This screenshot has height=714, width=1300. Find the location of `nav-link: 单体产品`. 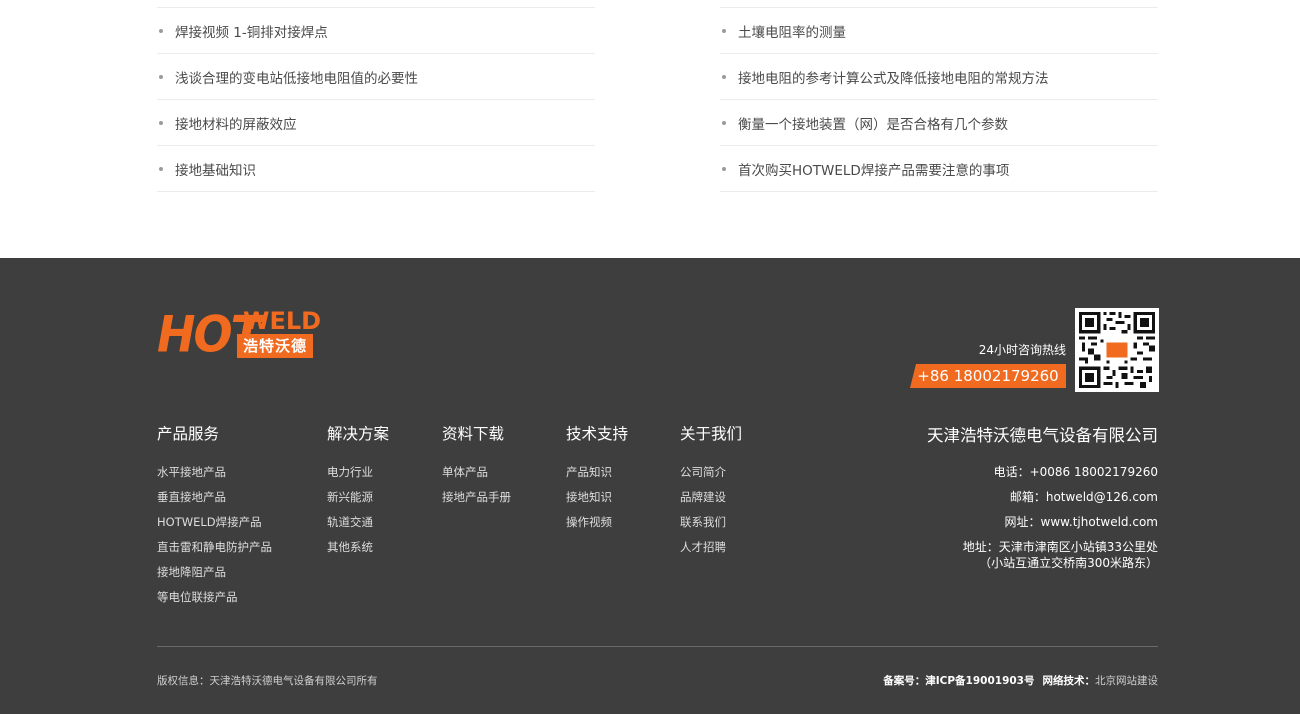

nav-link: 单体产品 is located at coordinates (476, 472).